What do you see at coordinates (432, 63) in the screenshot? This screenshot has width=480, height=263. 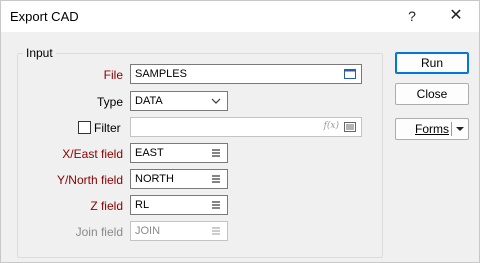 I see `run-button: Run` at bounding box center [432, 63].